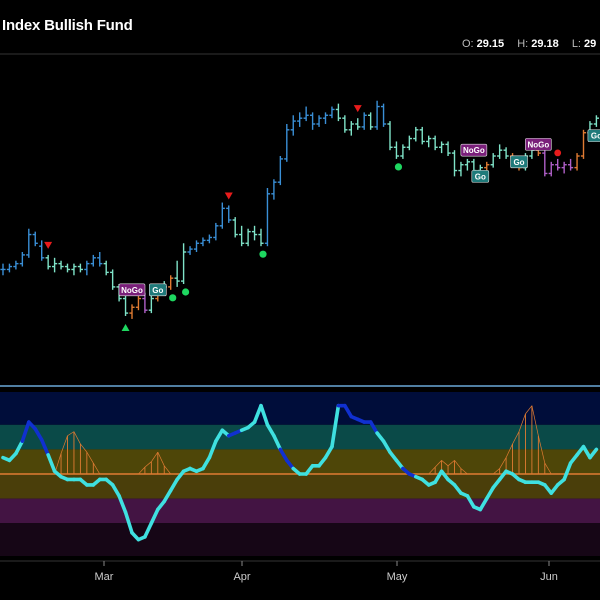 The width and height of the screenshot is (600, 600). Describe the element at coordinates (326, 572) in the screenshot. I see `x-axis: Mar Apr May Jun` at that location.